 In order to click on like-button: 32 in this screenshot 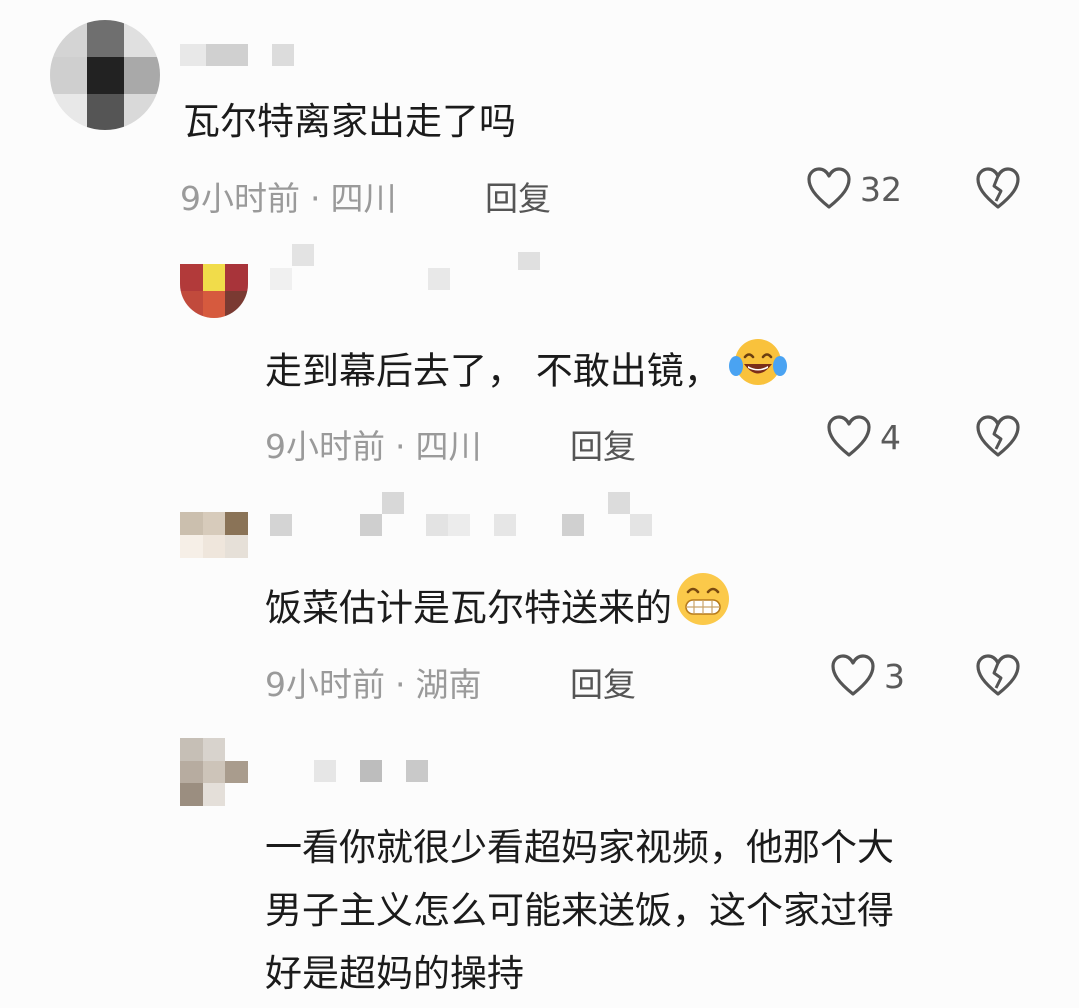, I will do `click(854, 189)`.